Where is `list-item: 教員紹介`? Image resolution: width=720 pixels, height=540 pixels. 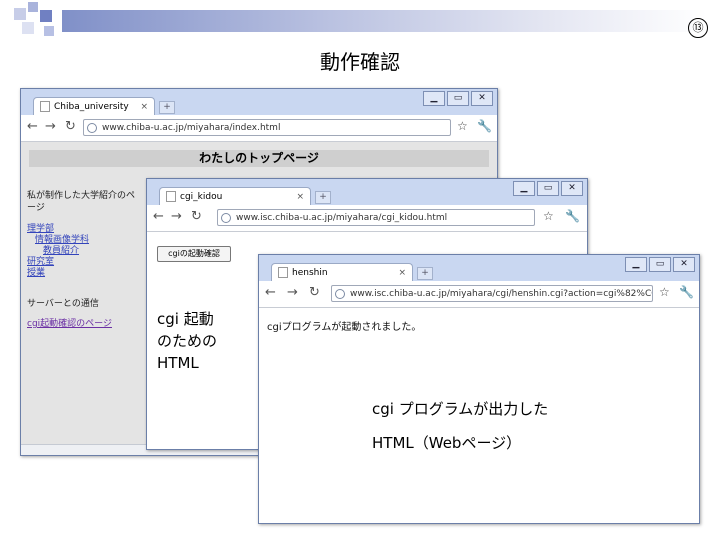
list-item: 教員紹介 is located at coordinates (84, 251).